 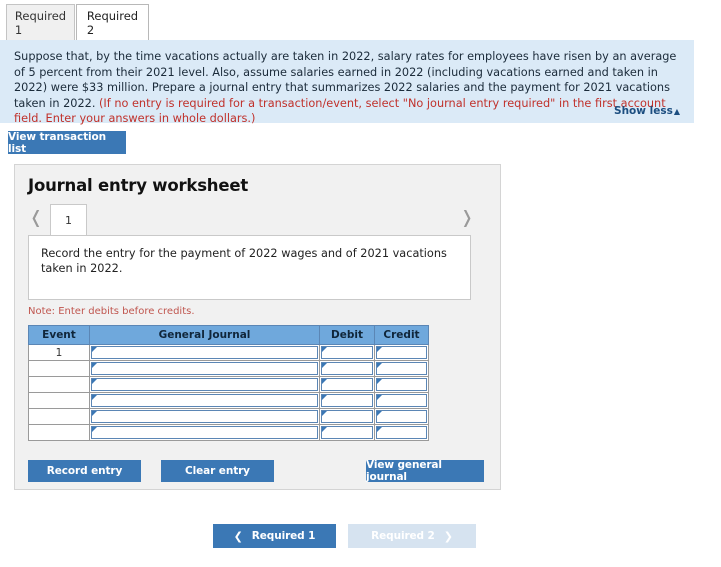 I want to click on tab-required-2-label: Required 2, so click(x=112, y=23).